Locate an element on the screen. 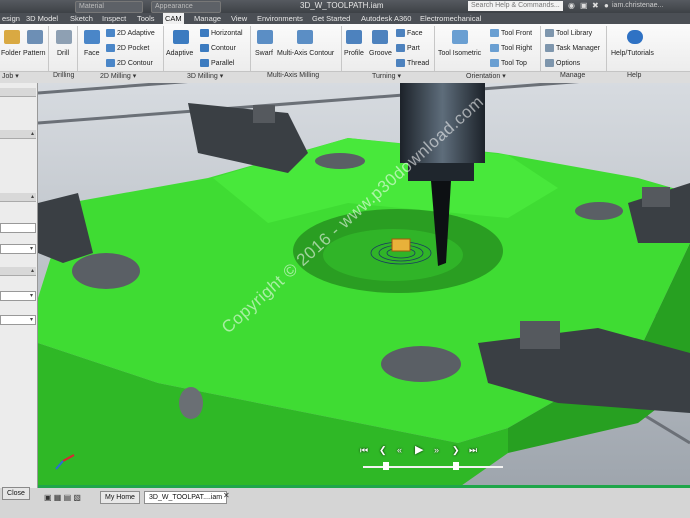 Image resolution: width=690 pixels, height=518 pixels. contour-label: Contour is located at coordinates (223, 48).